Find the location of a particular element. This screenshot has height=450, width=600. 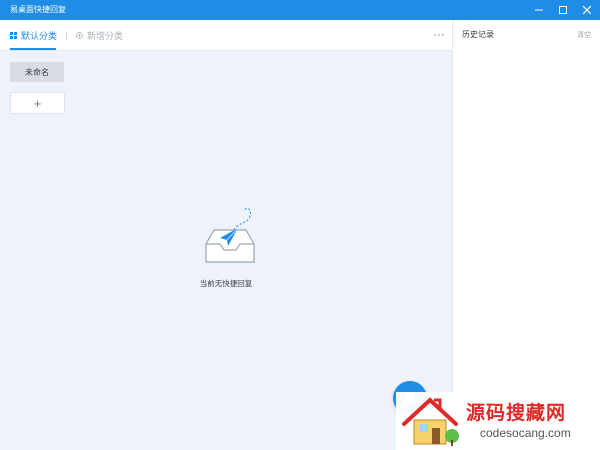

category-tab-bar: 默认分类 新增分类 ··· is located at coordinates (226, 35).